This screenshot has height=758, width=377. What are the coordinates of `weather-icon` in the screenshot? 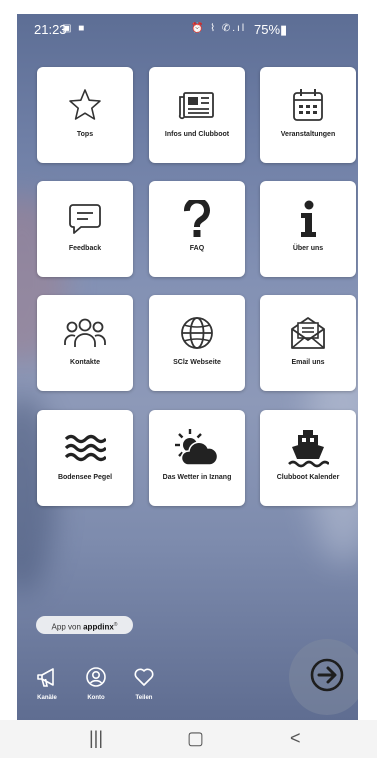 It's located at (197, 448).